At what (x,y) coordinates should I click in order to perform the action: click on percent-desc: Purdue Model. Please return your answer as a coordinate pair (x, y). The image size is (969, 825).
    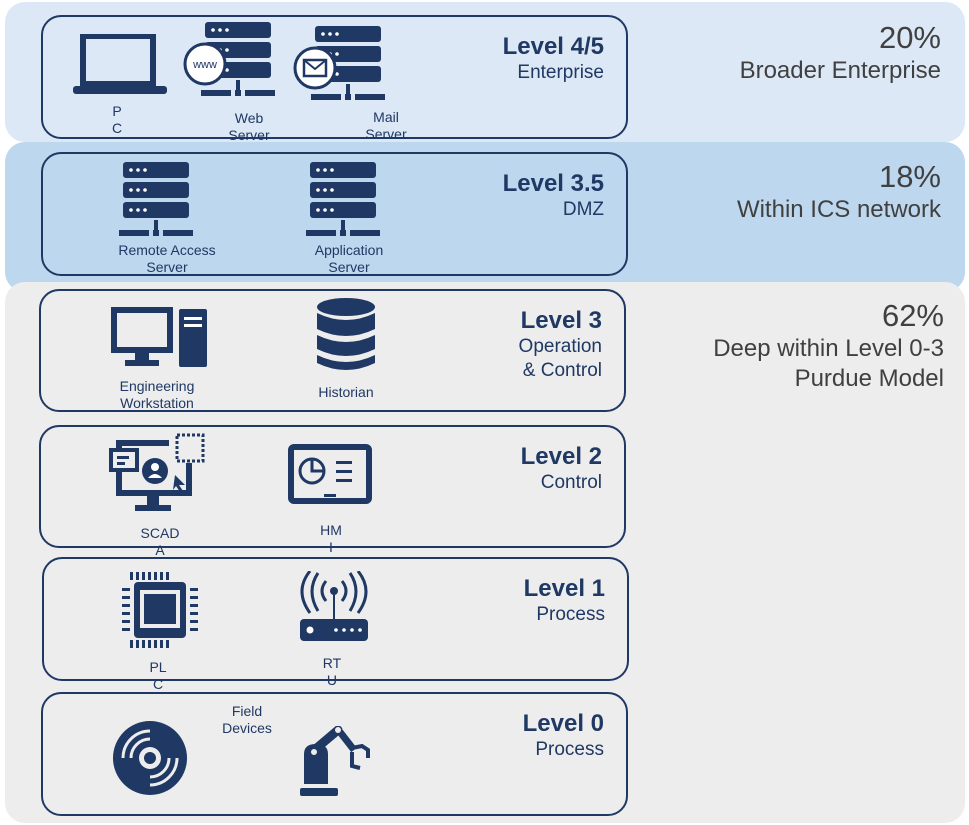
    Looking at the image, I should click on (869, 378).